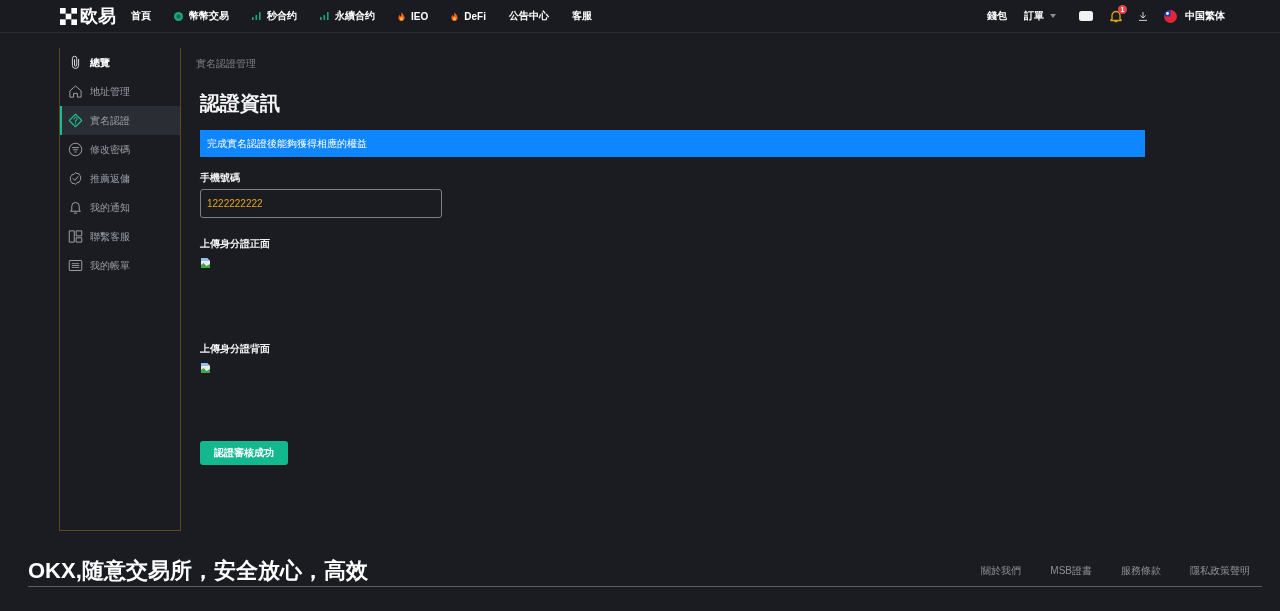 This screenshot has width=1280, height=611. I want to click on nav-link: 首頁, so click(141, 16).